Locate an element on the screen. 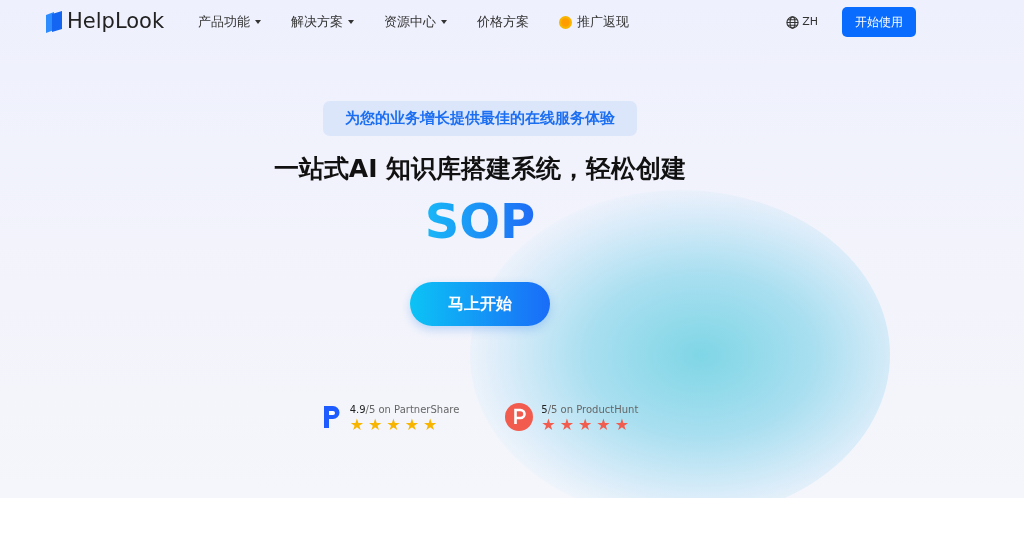 This screenshot has width=1024, height=544. rating-text: 4.9/5 on PartnerShare is located at coordinates (404, 409).